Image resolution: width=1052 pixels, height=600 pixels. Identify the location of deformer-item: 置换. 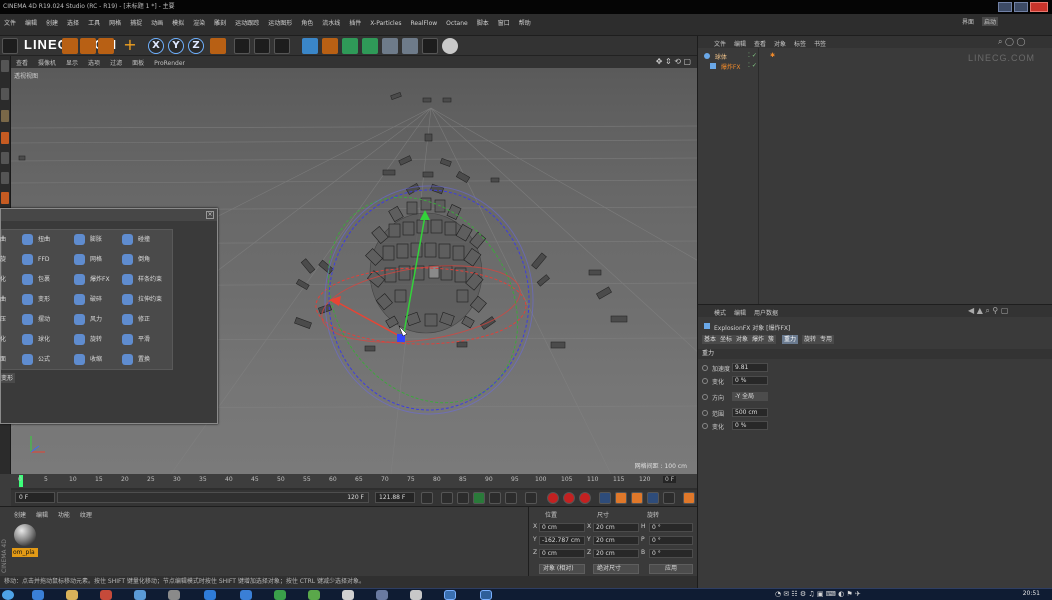
(146, 360).